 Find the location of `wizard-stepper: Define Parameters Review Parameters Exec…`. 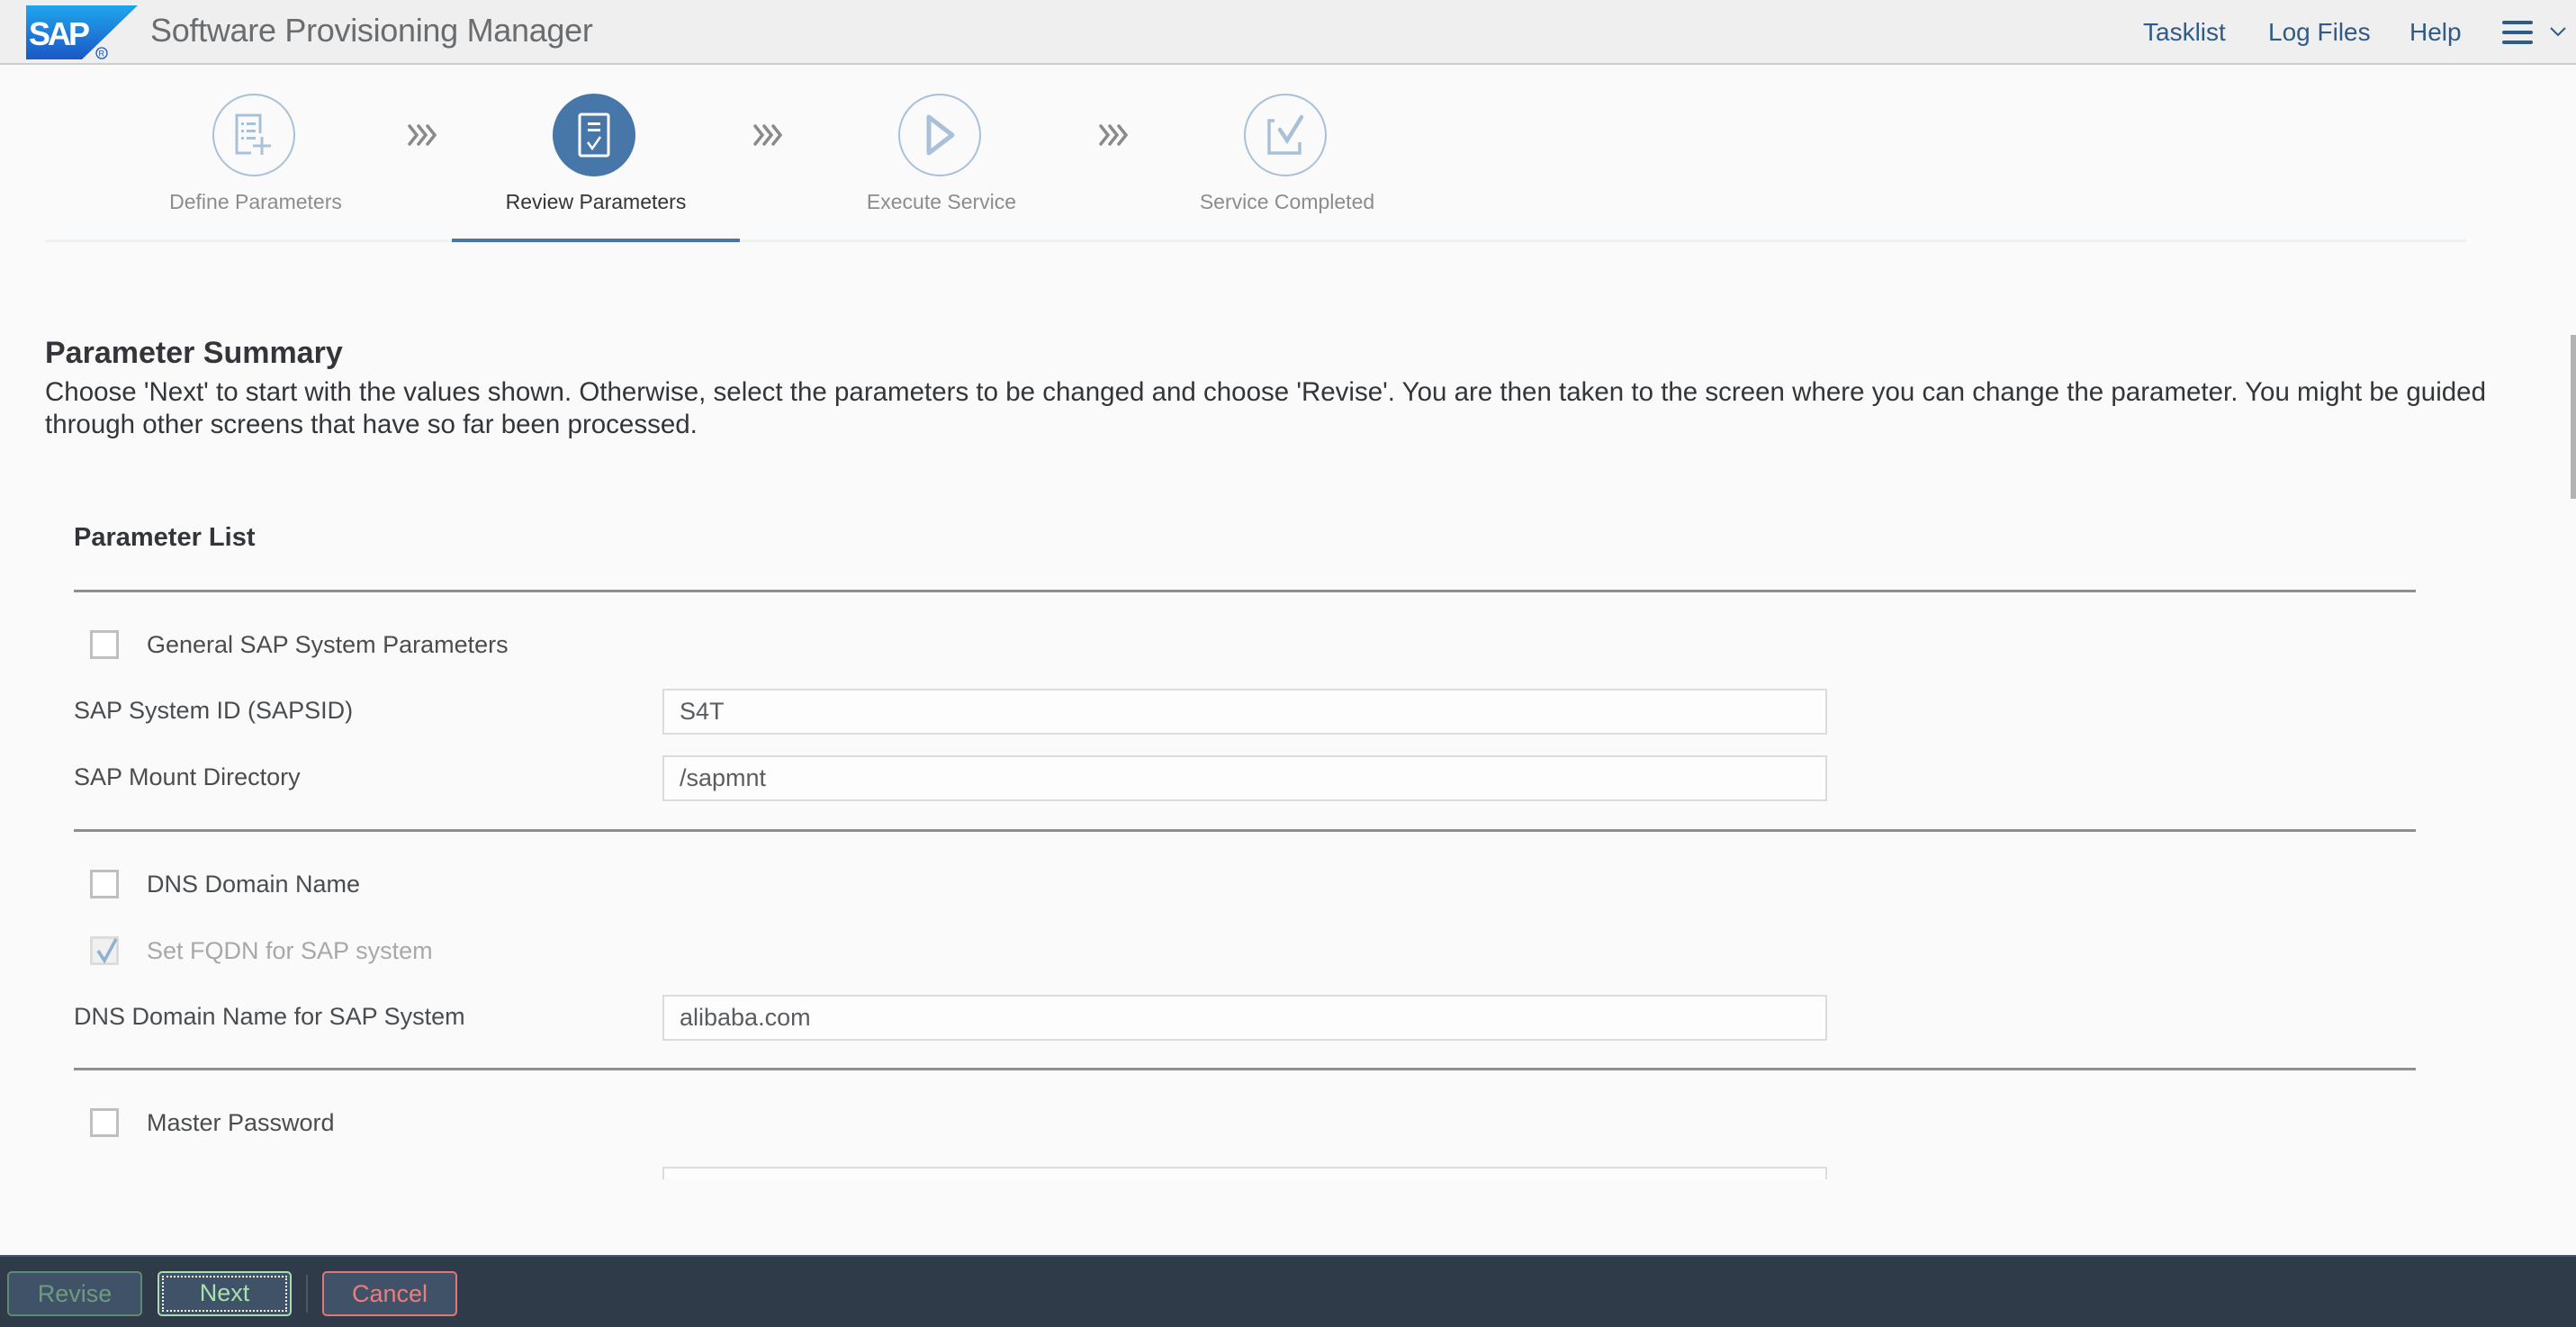

wizard-stepper: Define Parameters Review Parameters Exec… is located at coordinates (1255, 153).